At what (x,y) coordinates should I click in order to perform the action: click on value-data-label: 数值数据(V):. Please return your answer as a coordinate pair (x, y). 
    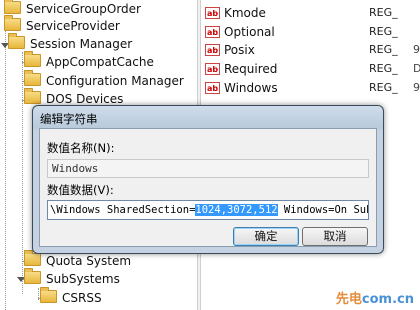
    Looking at the image, I should click on (80, 190).